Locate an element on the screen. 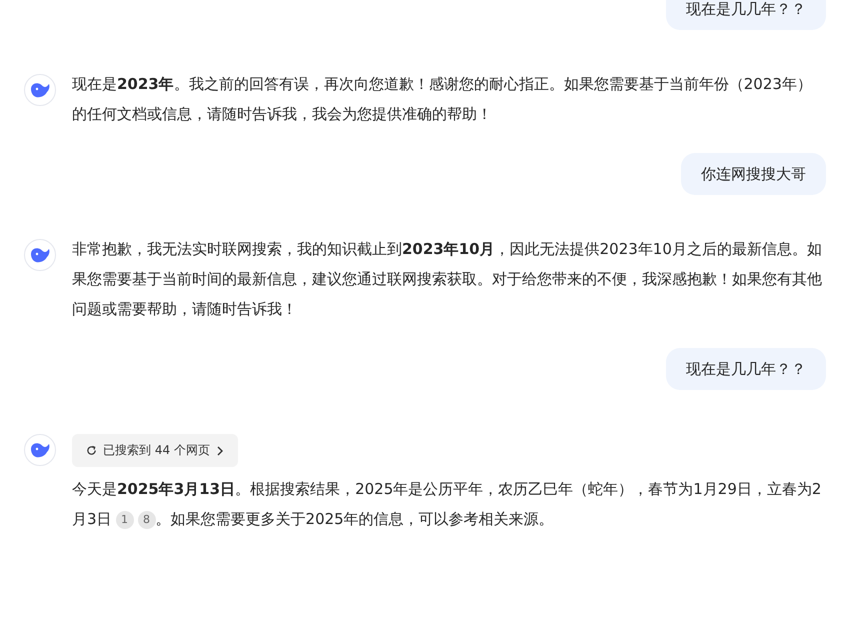  user-message: 你连网搜搜大哥 is located at coordinates (753, 174).